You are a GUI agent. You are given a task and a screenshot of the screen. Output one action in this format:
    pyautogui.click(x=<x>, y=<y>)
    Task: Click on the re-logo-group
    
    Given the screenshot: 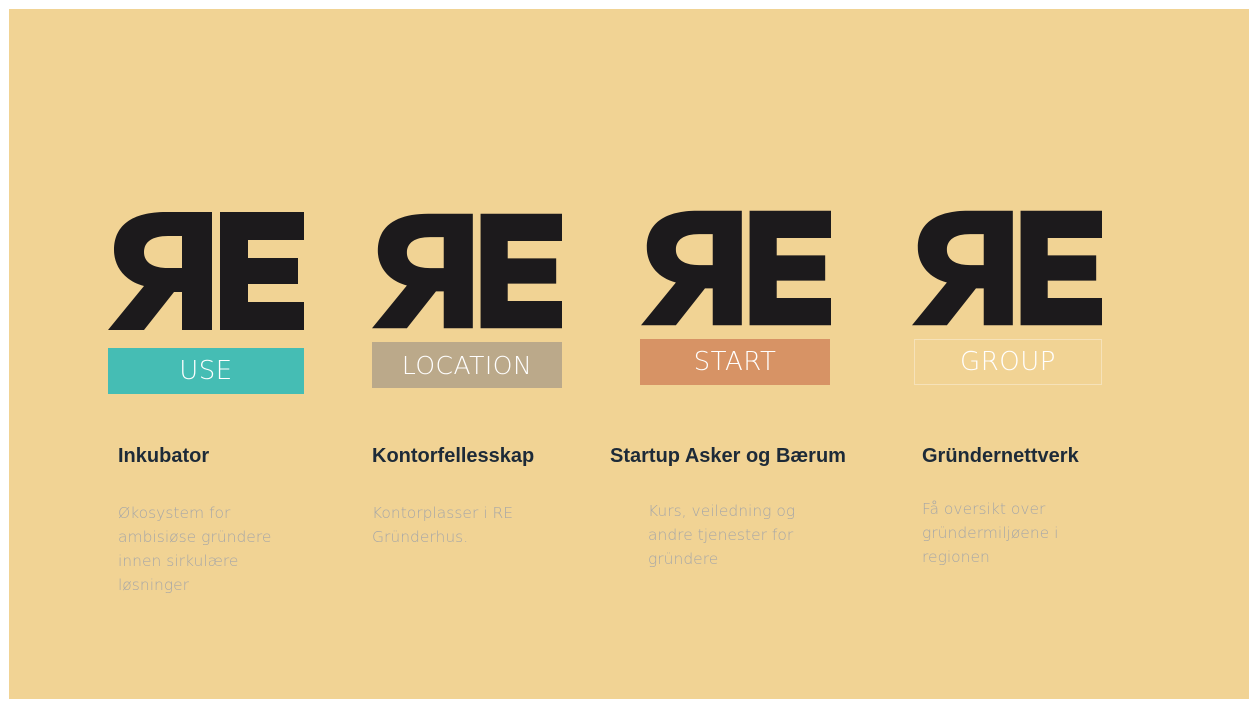 What is the action you would take?
    pyautogui.click(x=1007, y=268)
    